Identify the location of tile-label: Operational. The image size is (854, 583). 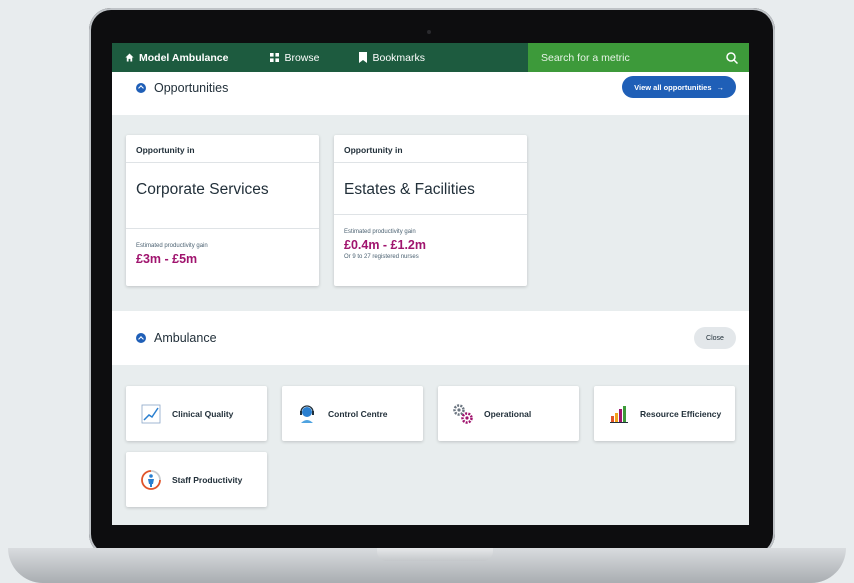
(508, 413).